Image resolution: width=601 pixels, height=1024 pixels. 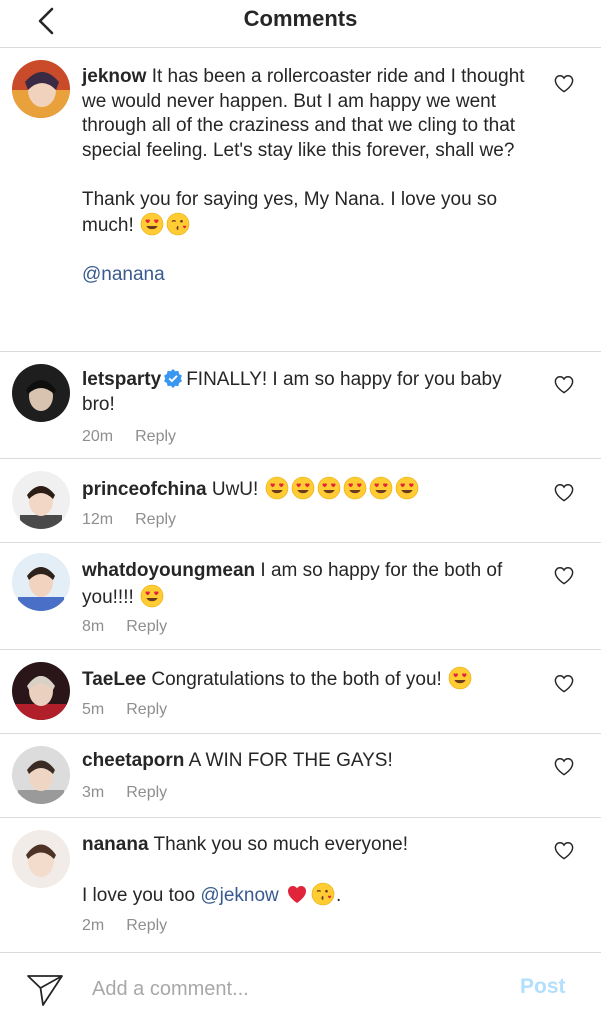 I want to click on comment-text: UwU!, so click(x=235, y=489).